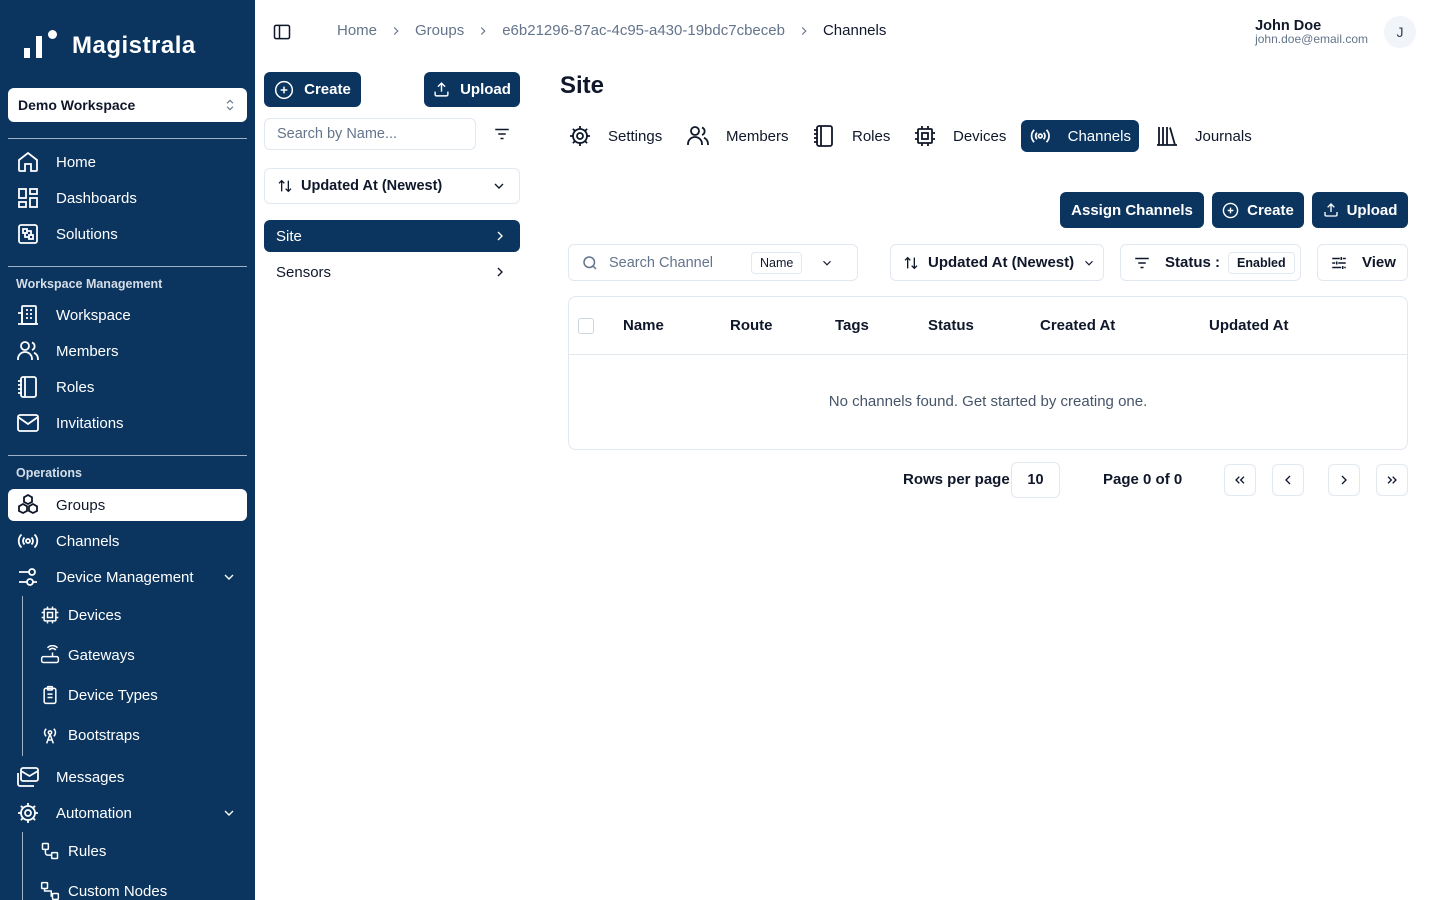 The height and width of the screenshot is (900, 1440). Describe the element at coordinates (1240, 480) in the screenshot. I see `first-page-button` at that location.